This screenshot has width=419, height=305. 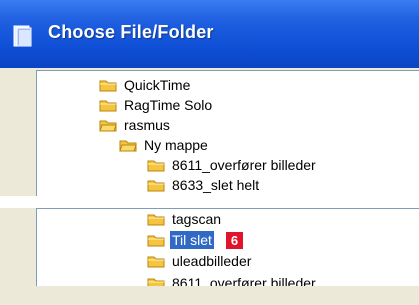 What do you see at coordinates (209, 202) in the screenshot?
I see `panel-separator` at bounding box center [209, 202].